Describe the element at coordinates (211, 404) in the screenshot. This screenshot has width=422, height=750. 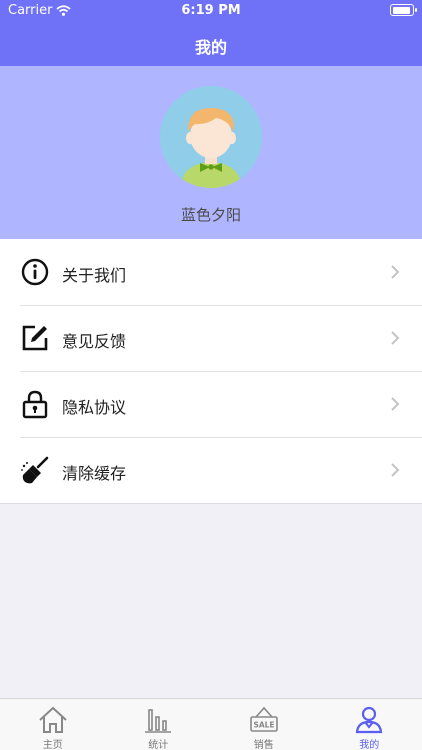
I see `menu-item-privacy: 隐私协议` at that location.